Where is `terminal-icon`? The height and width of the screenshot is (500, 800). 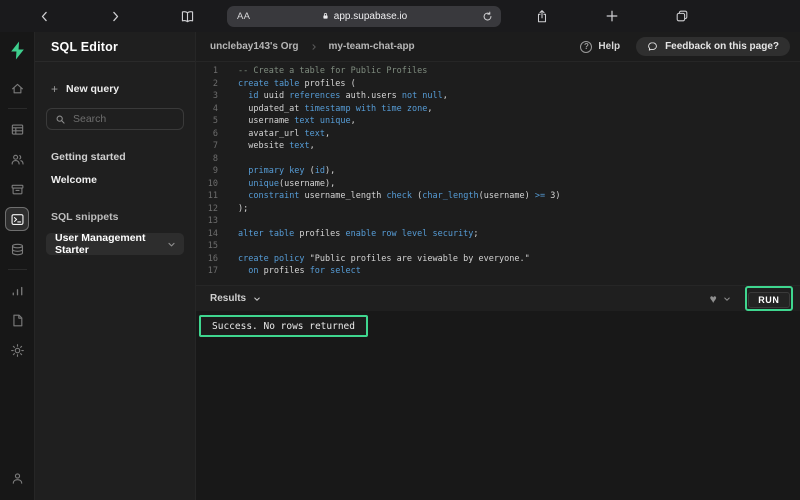 terminal-icon is located at coordinates (17, 219).